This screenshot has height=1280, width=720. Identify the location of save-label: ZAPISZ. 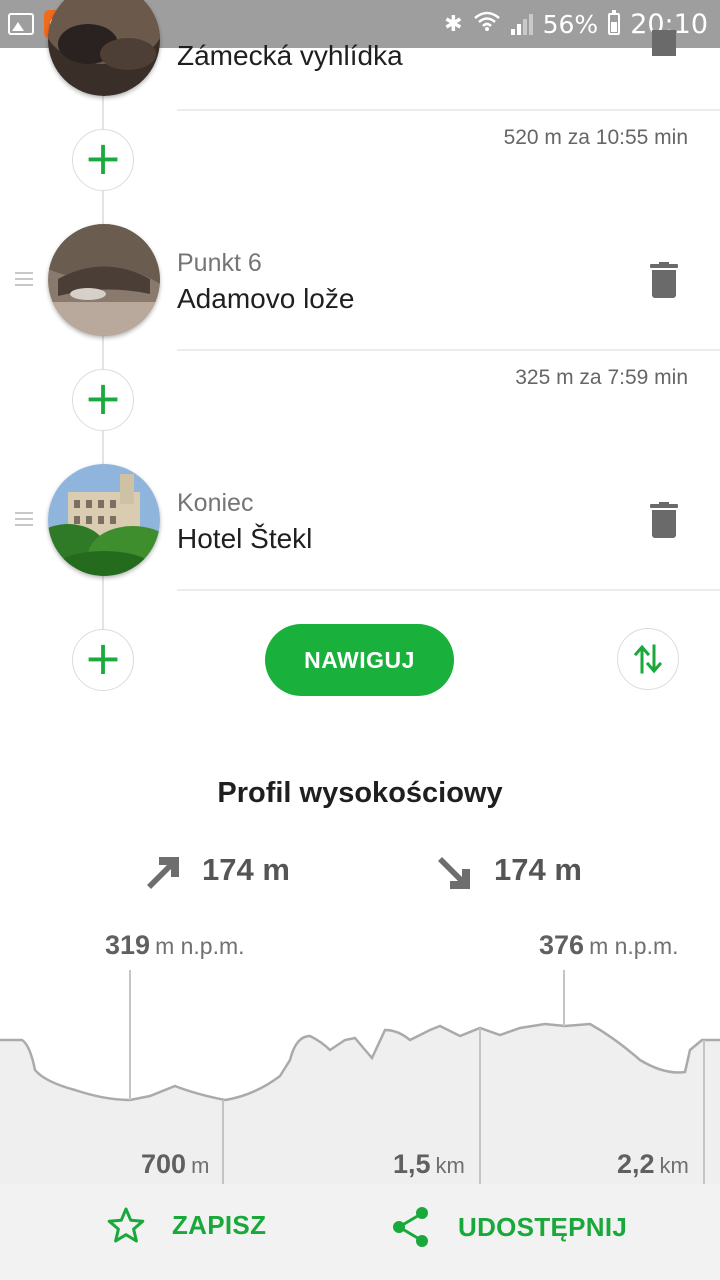
(219, 1224).